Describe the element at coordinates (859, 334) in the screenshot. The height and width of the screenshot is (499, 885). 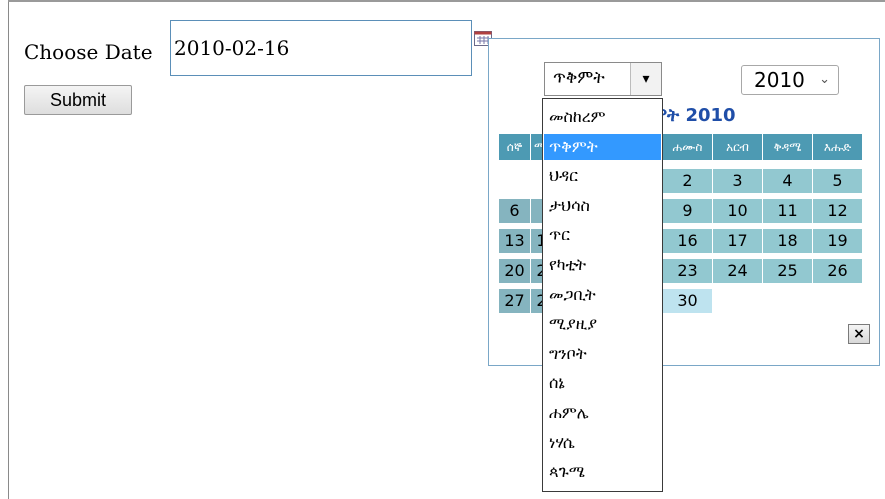
I see `close-icon: ×` at that location.